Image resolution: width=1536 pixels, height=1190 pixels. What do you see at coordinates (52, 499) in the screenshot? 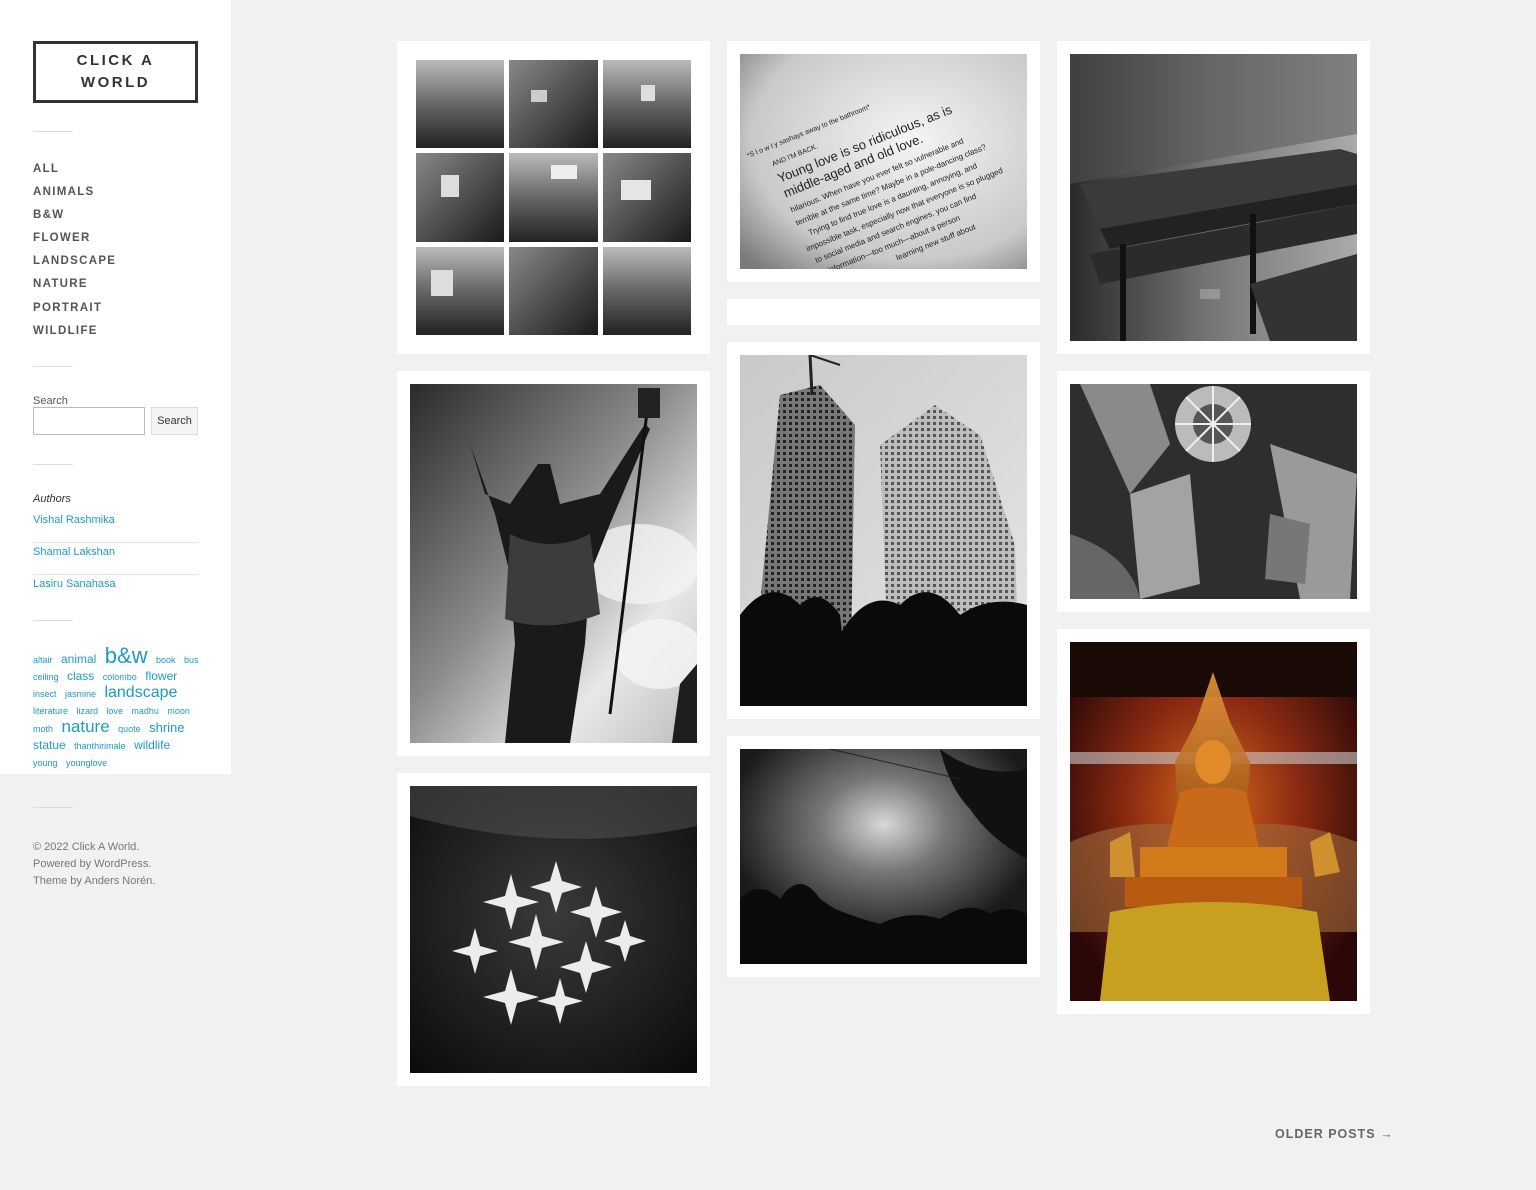
I see `authors-widget-title: Authors` at bounding box center [52, 499].